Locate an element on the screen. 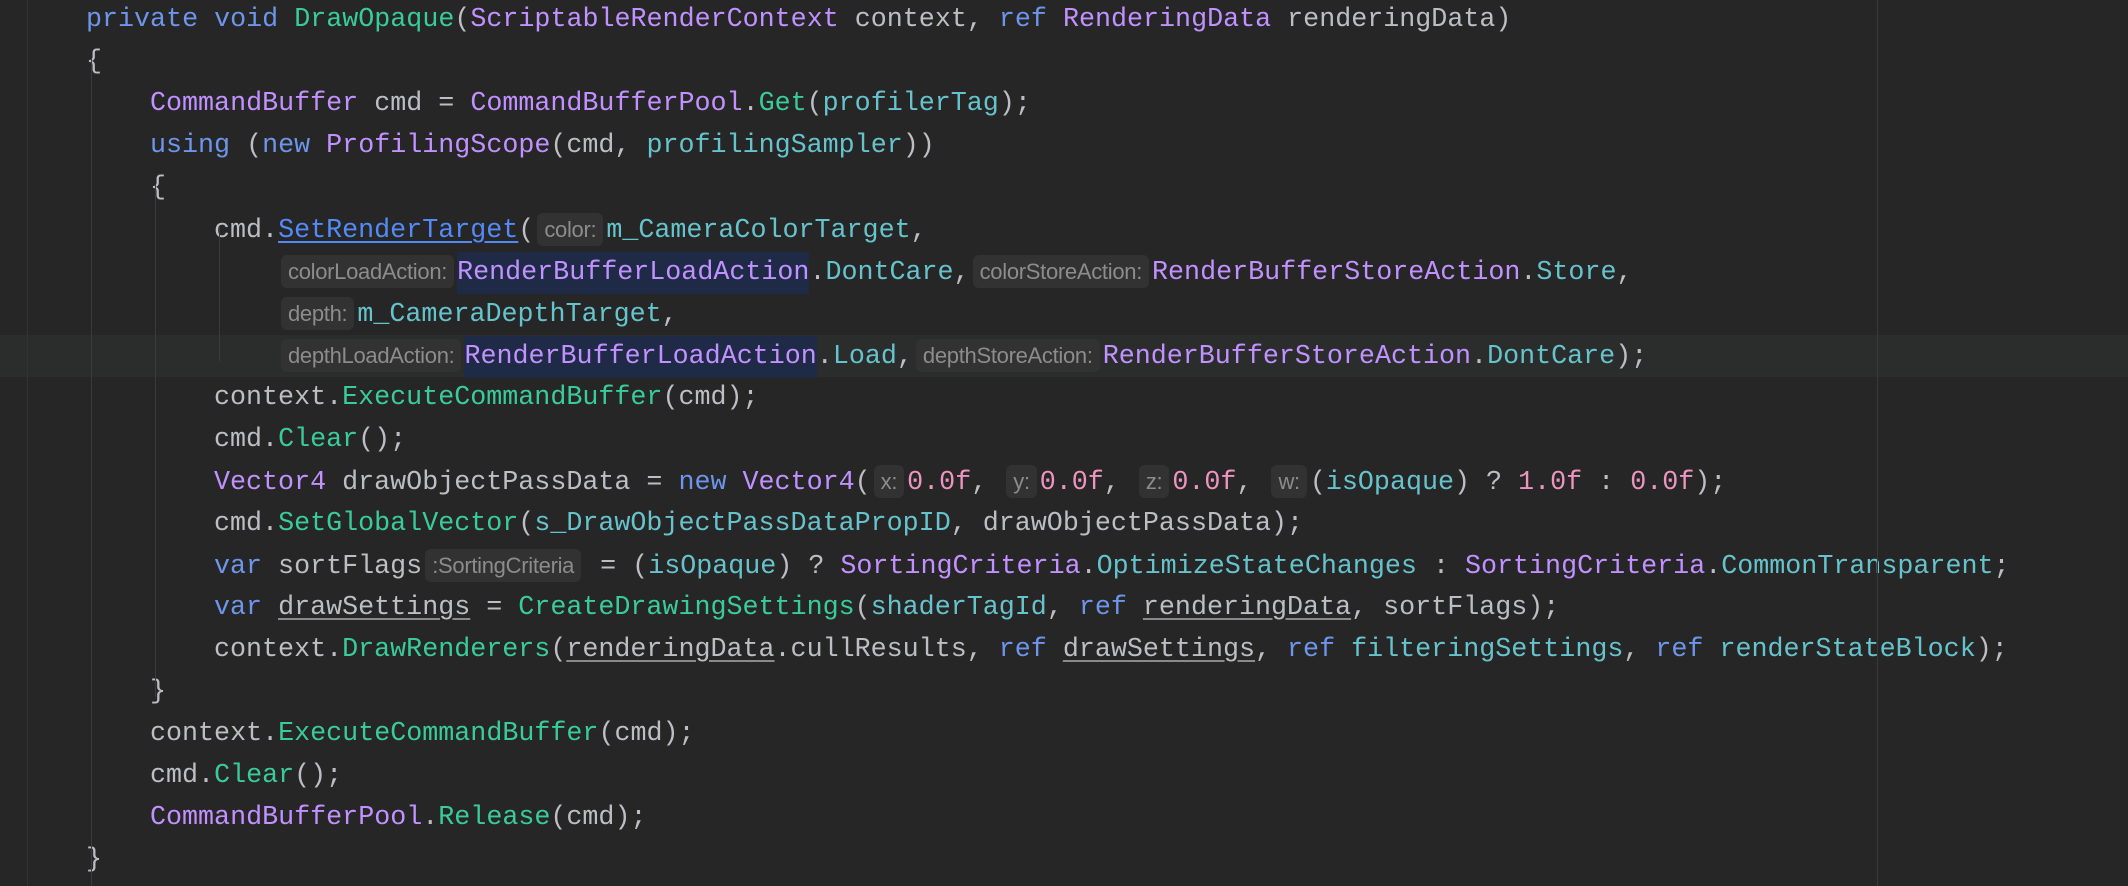  code-line: depth: m_CameraDepthTarget, is located at coordinates (1064, 314).